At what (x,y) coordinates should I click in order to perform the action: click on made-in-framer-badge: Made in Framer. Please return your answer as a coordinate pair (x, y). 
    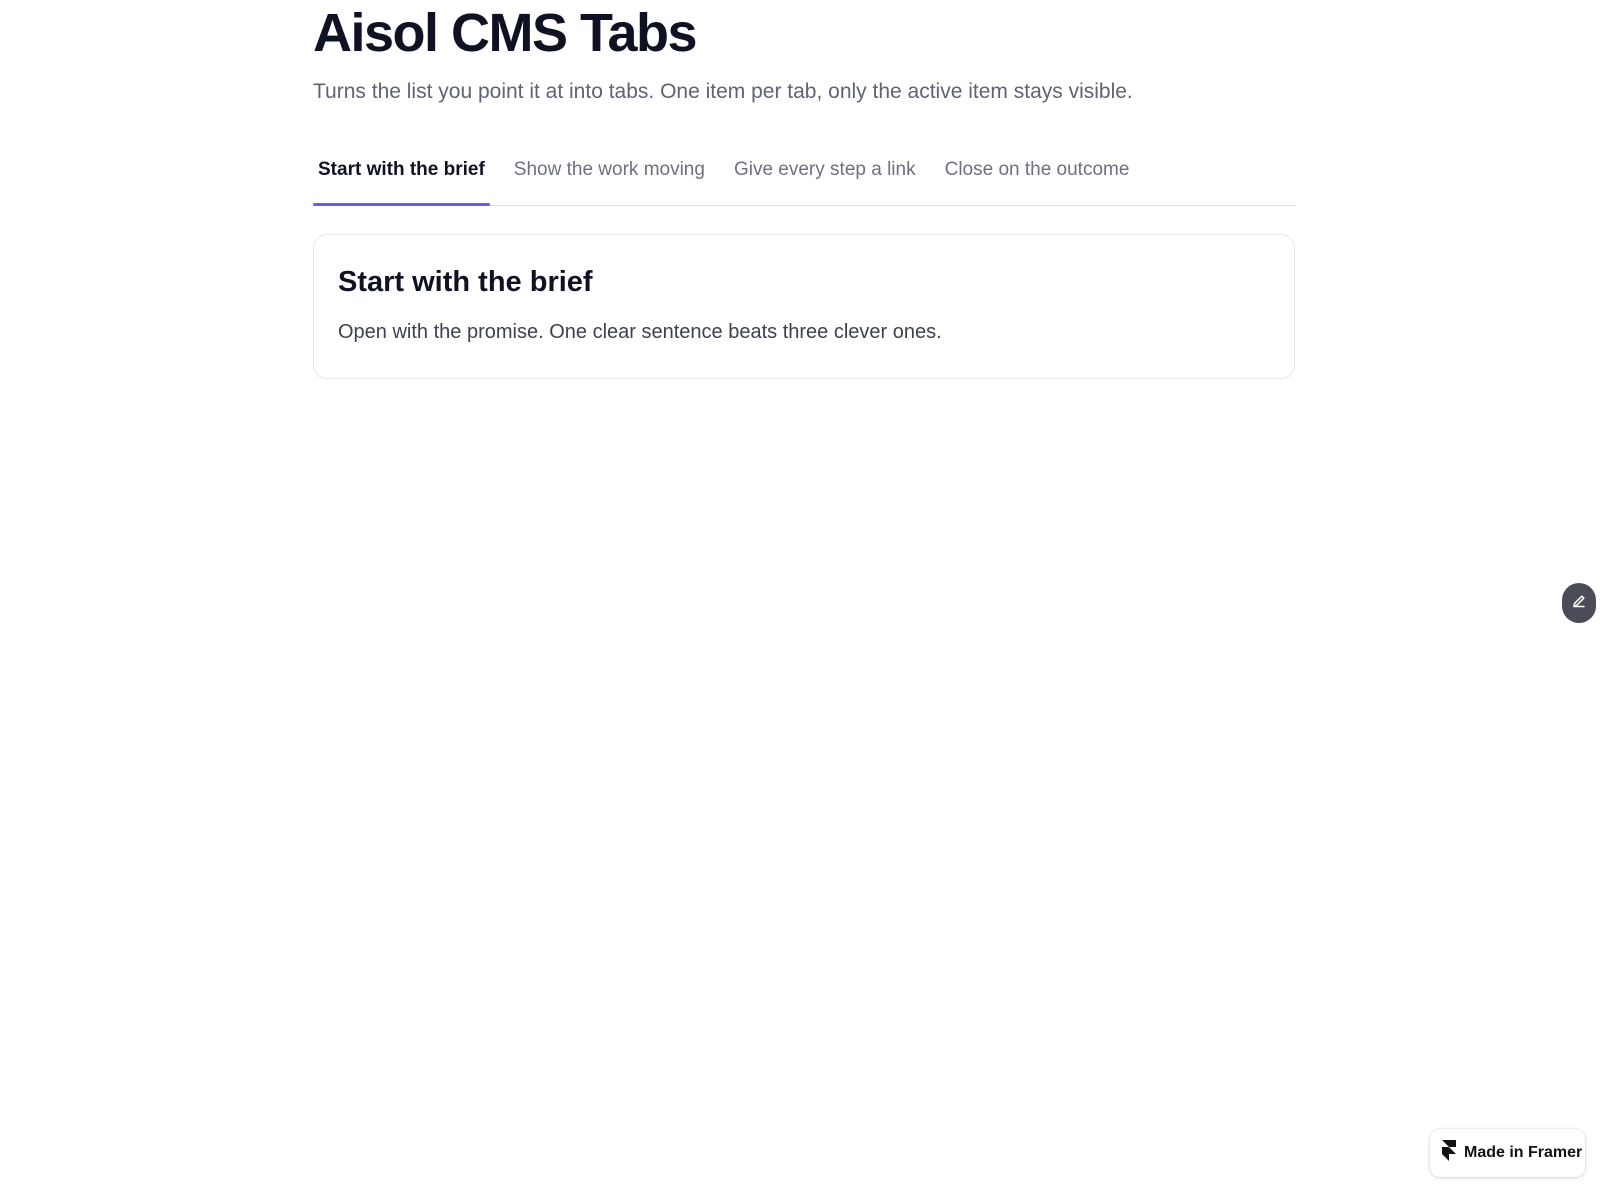
    Looking at the image, I should click on (1507, 1153).